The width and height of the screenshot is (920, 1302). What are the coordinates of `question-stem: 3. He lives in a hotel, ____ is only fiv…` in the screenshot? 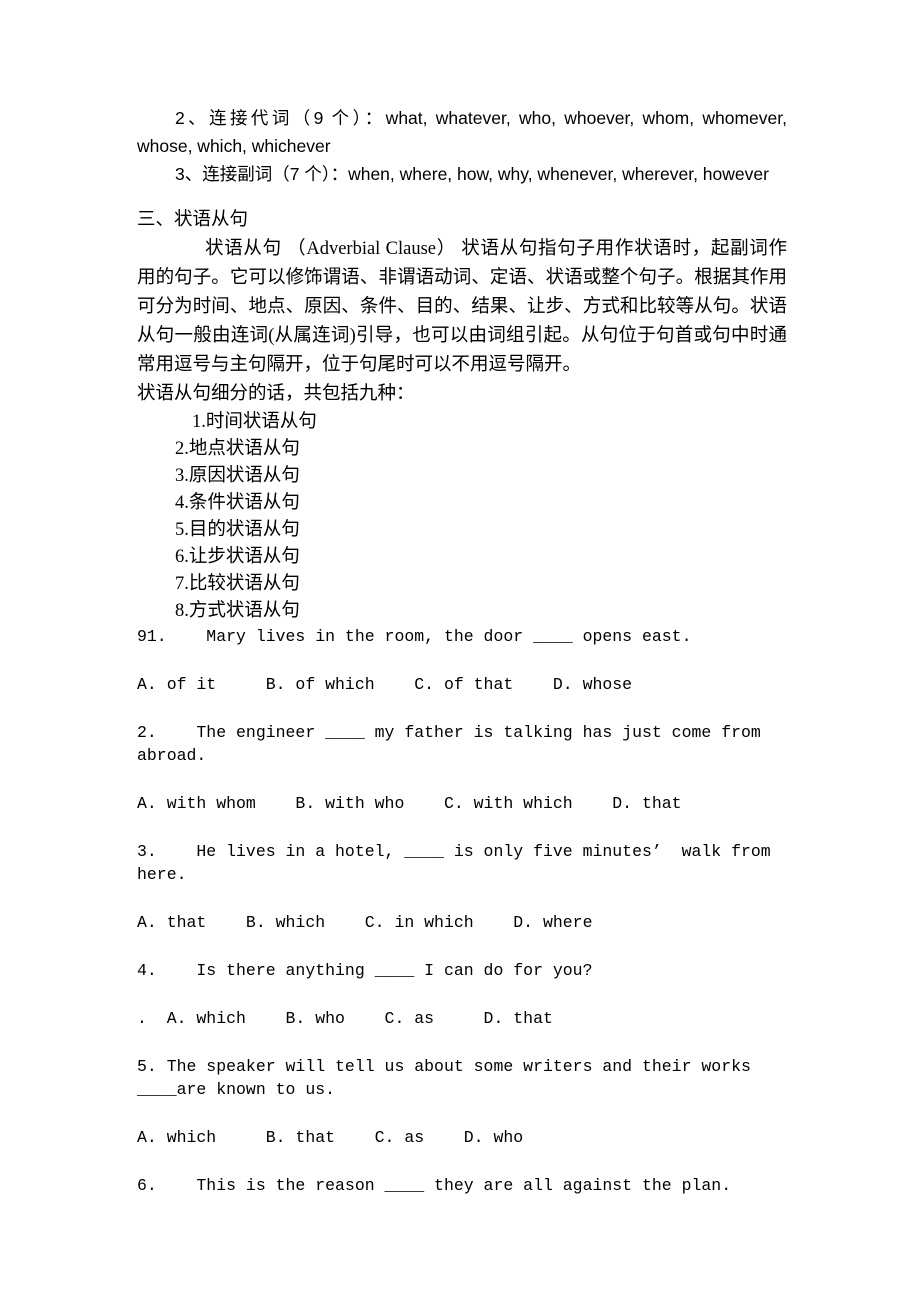 It's located at (459, 863).